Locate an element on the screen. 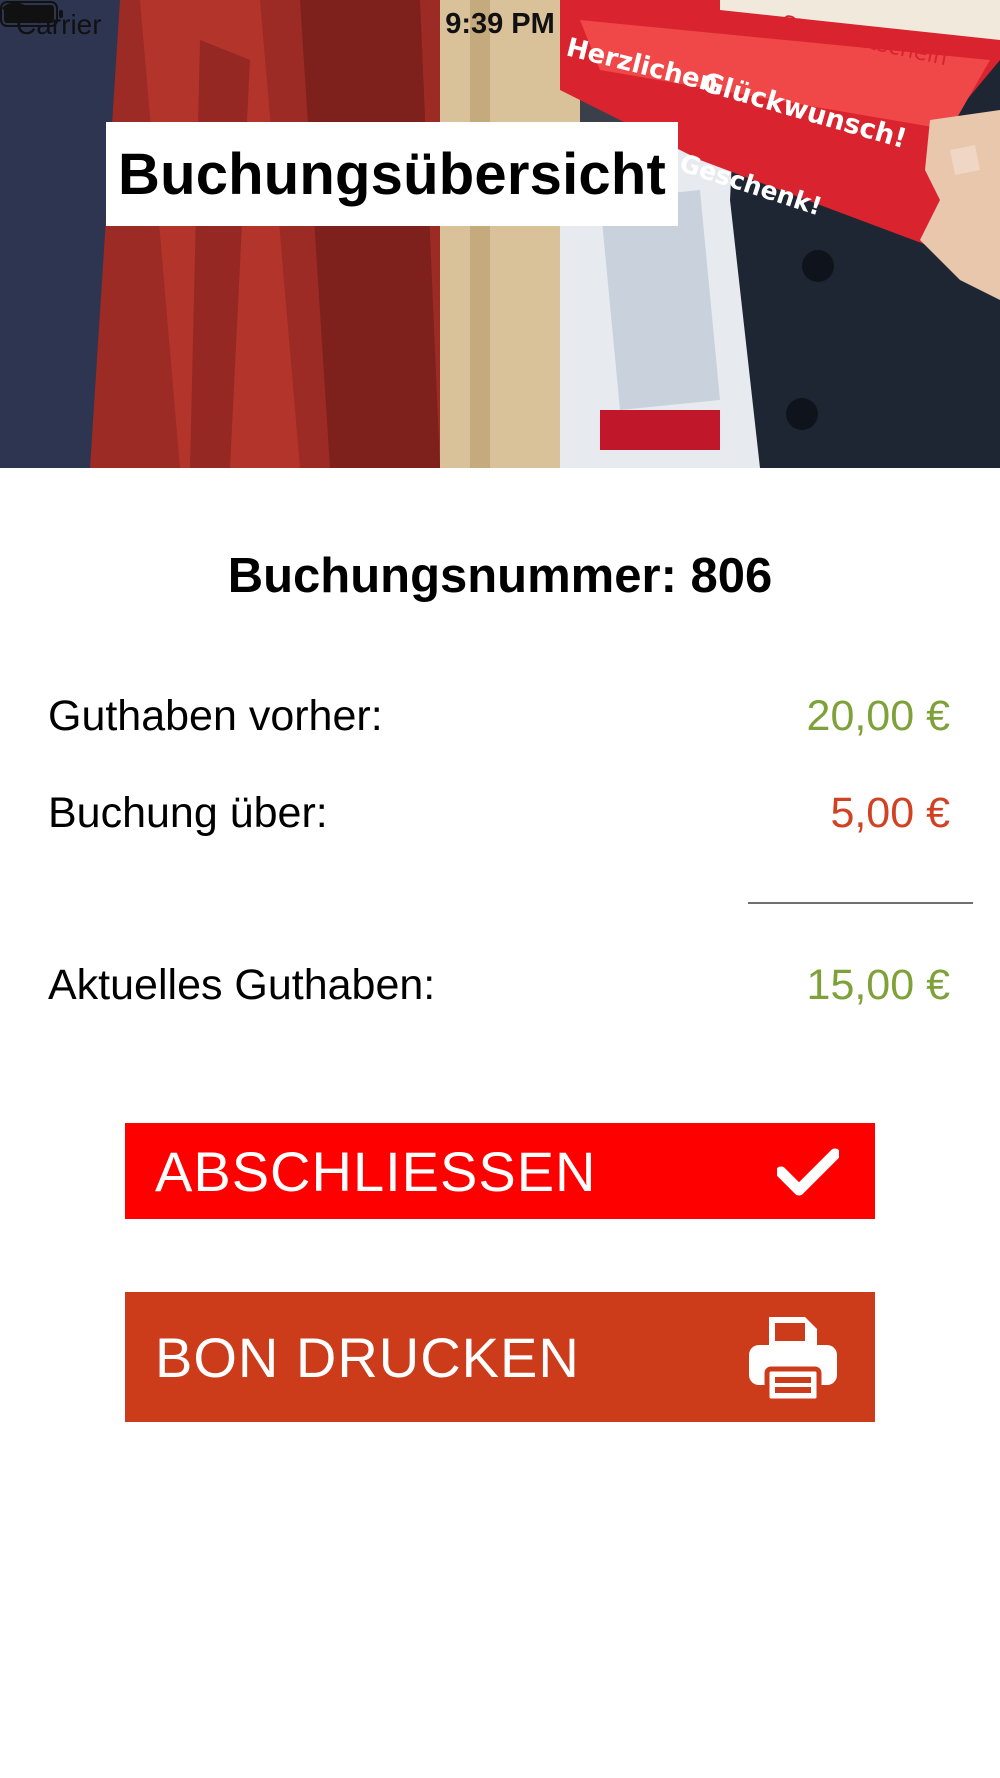  sum-divider is located at coordinates (860, 903).